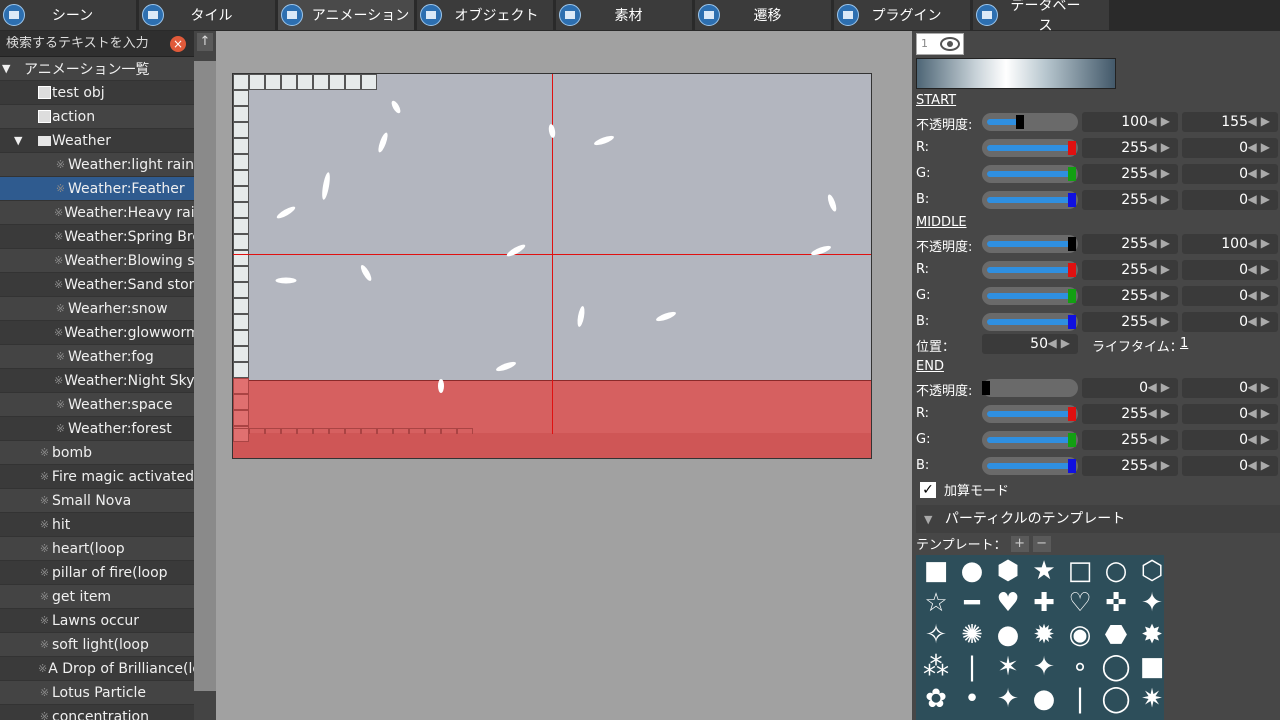 Image resolution: width=1280 pixels, height=720 pixels. I want to click on start-opacity-slider, so click(1030, 122).